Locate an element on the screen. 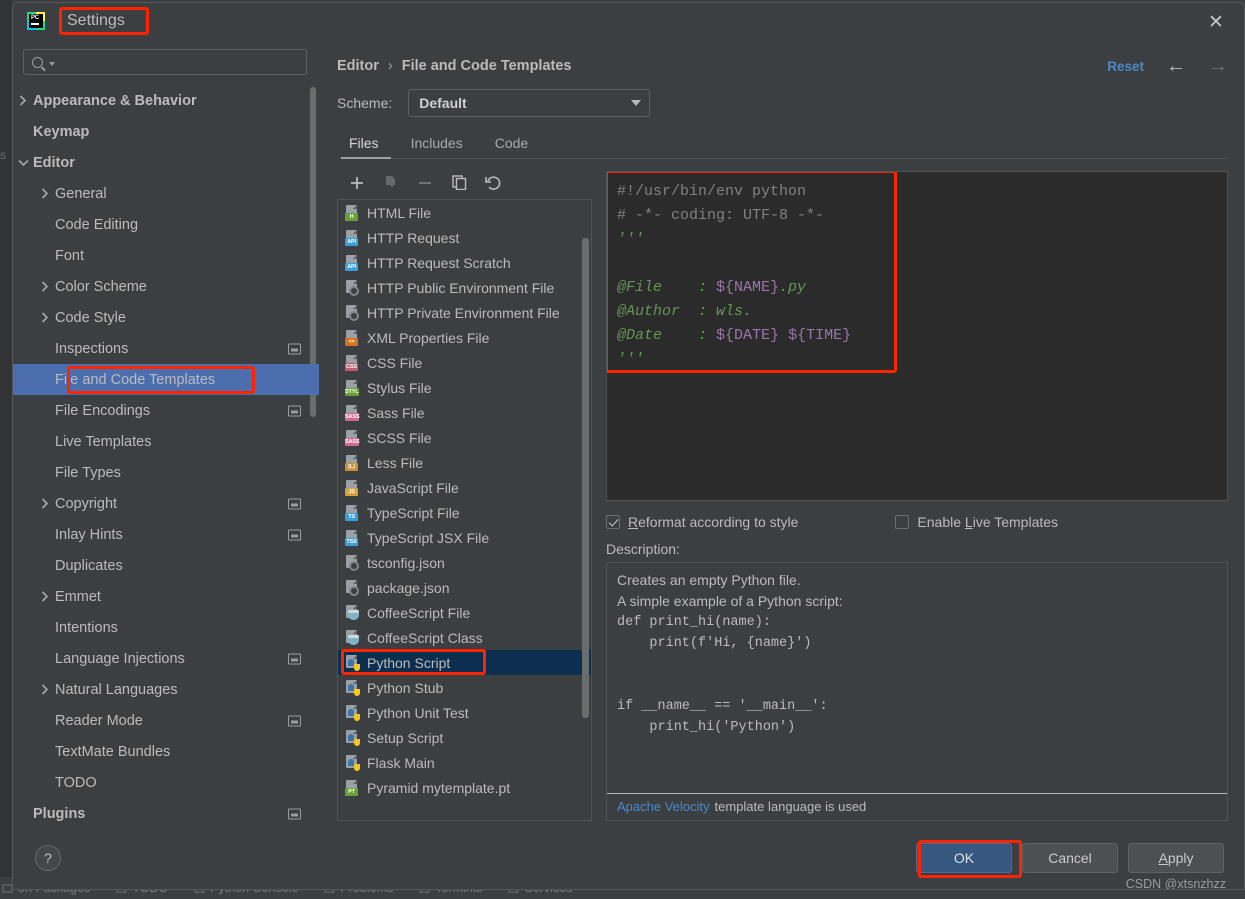 The width and height of the screenshot is (1245, 899). sidebar-item-file-encodings: File Encodings is located at coordinates (166, 410).